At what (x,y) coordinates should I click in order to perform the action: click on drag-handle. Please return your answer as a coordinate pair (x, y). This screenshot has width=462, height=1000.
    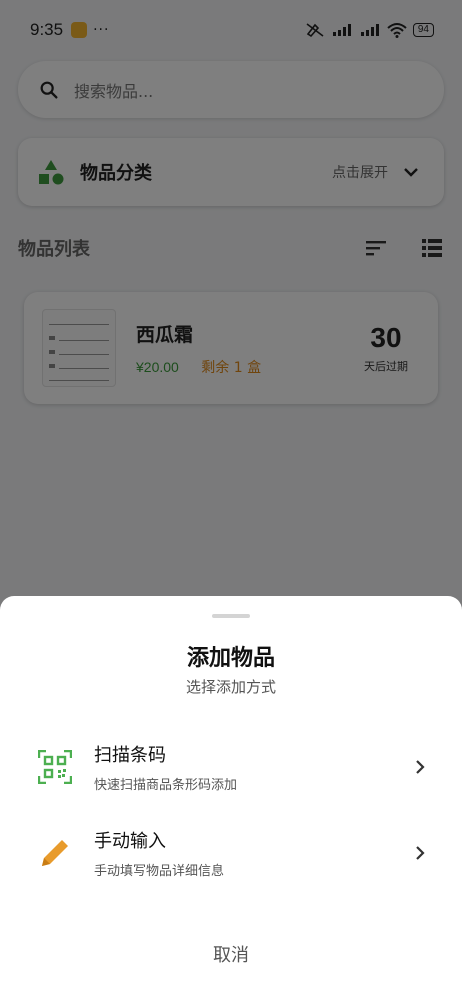
    Looking at the image, I should click on (231, 616).